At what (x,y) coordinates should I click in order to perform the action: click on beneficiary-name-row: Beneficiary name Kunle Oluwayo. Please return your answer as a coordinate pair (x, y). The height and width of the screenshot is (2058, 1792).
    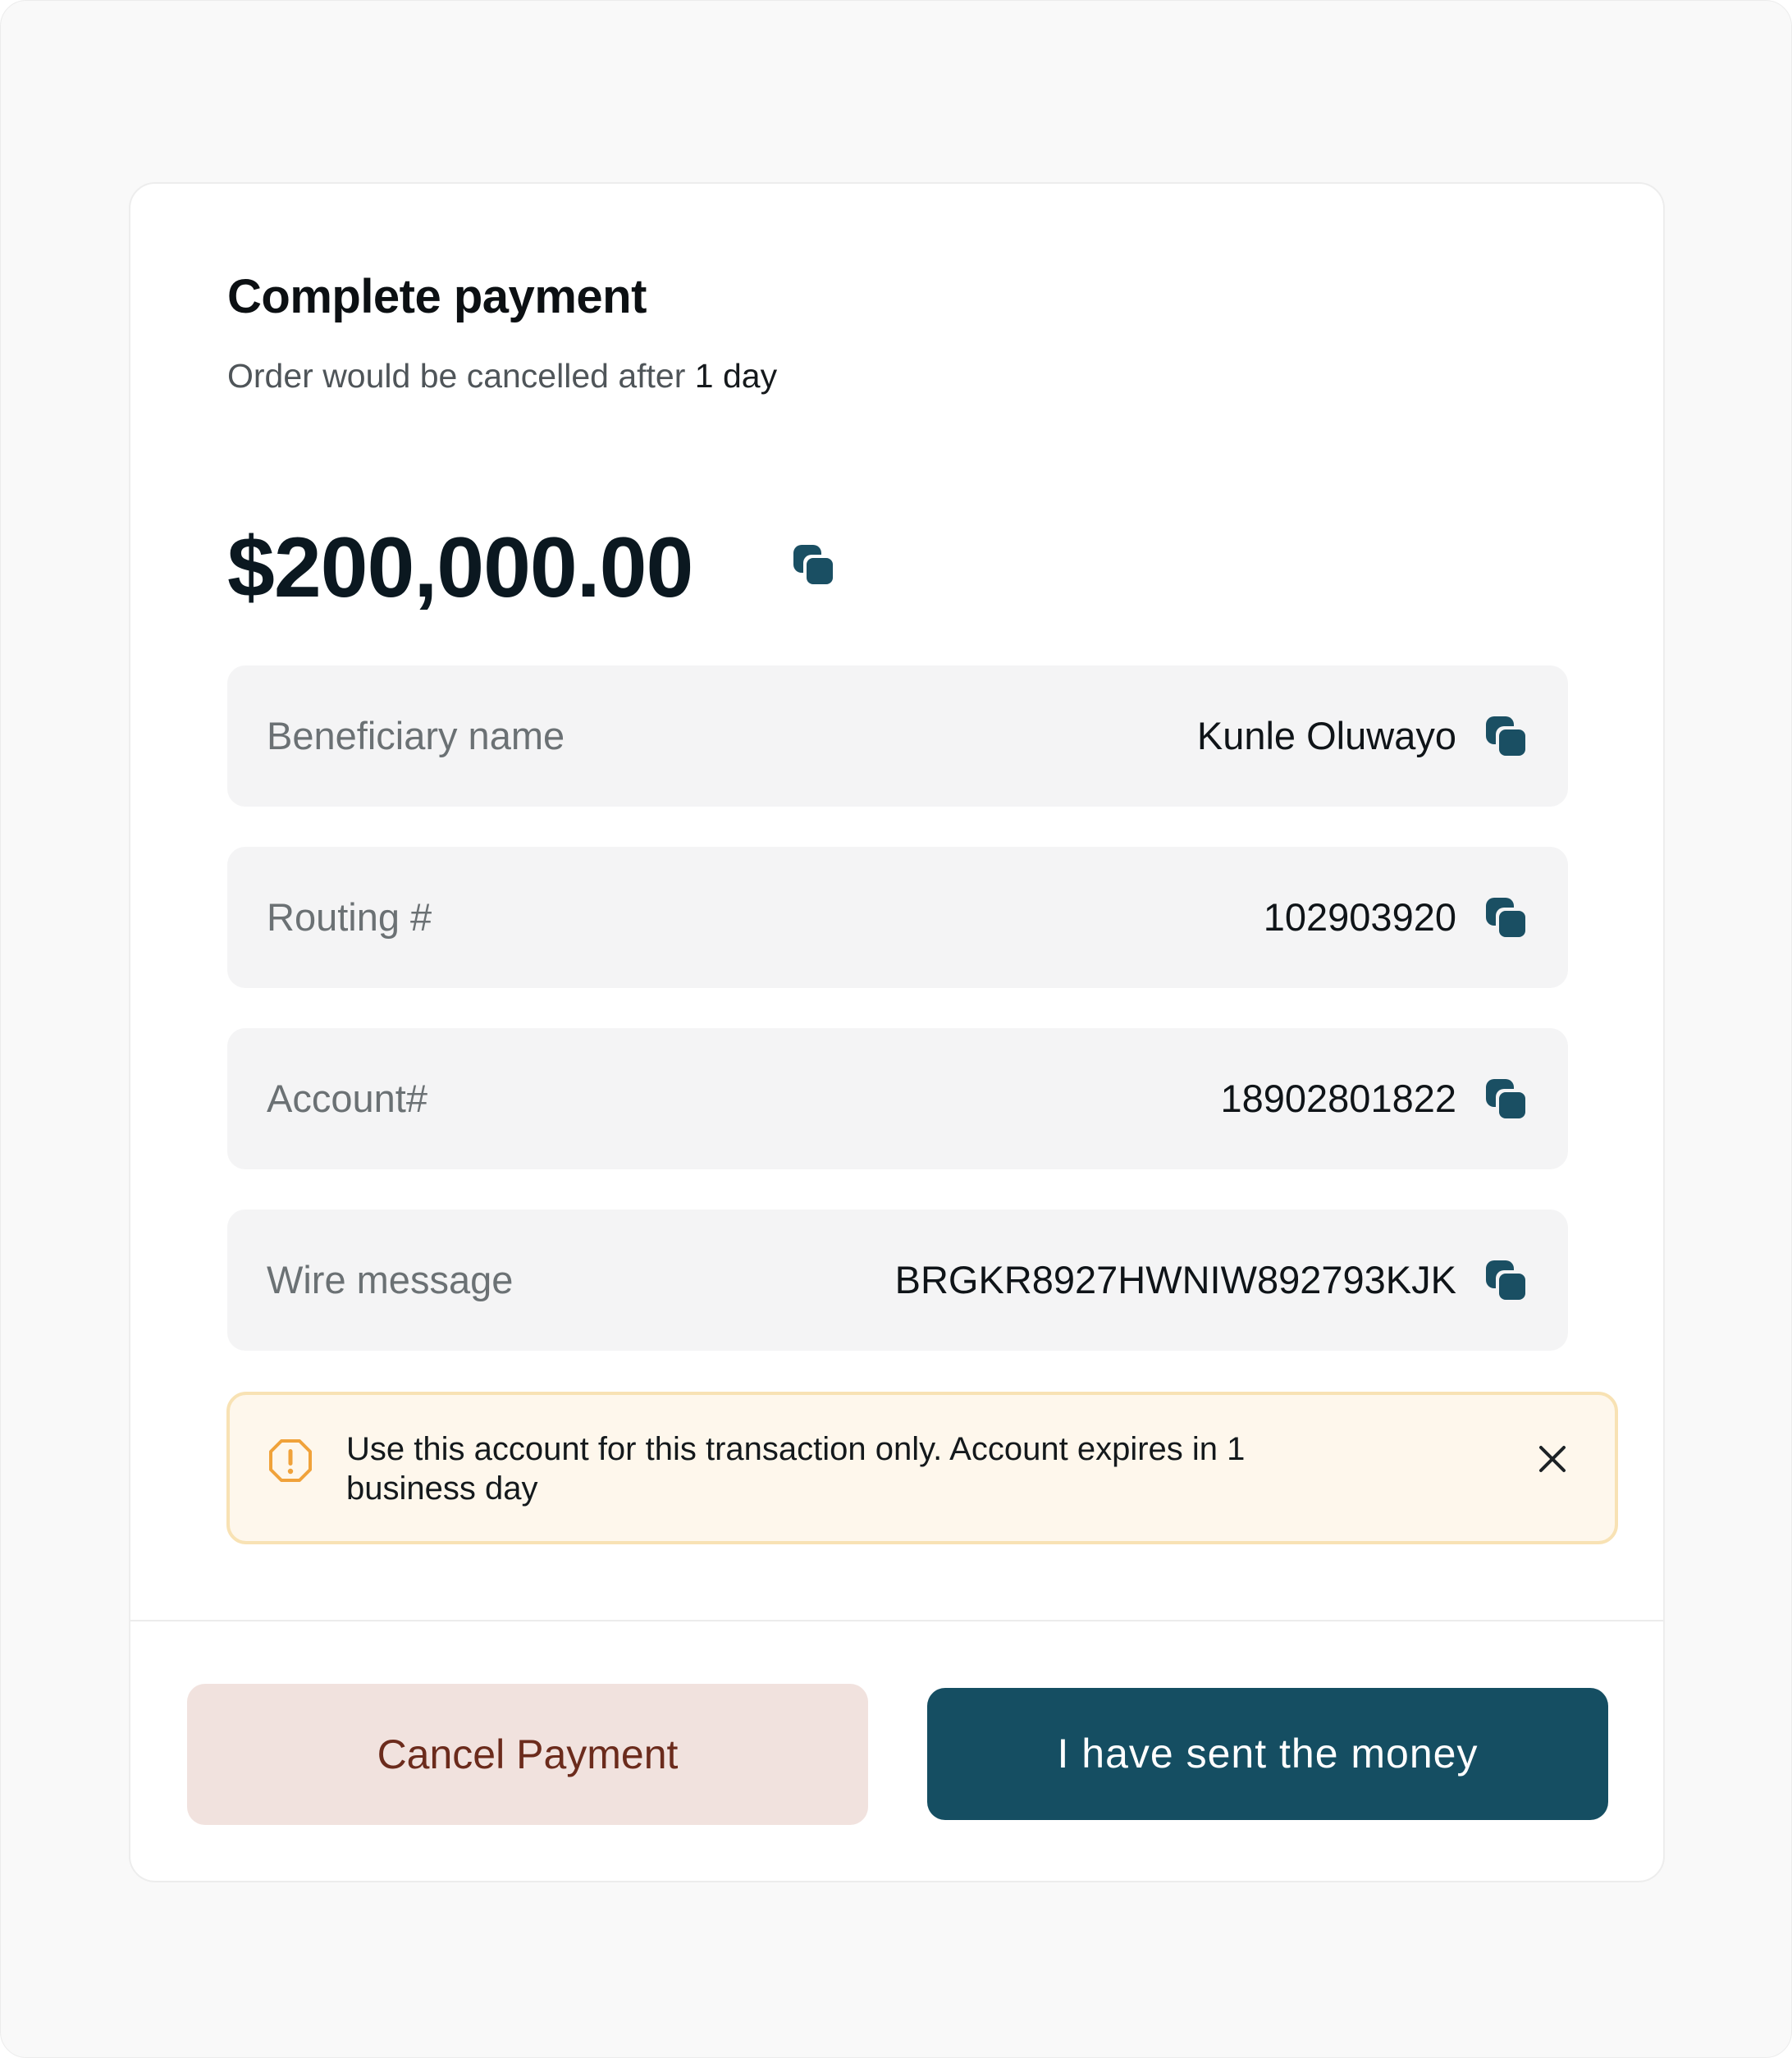
    Looking at the image, I should click on (897, 736).